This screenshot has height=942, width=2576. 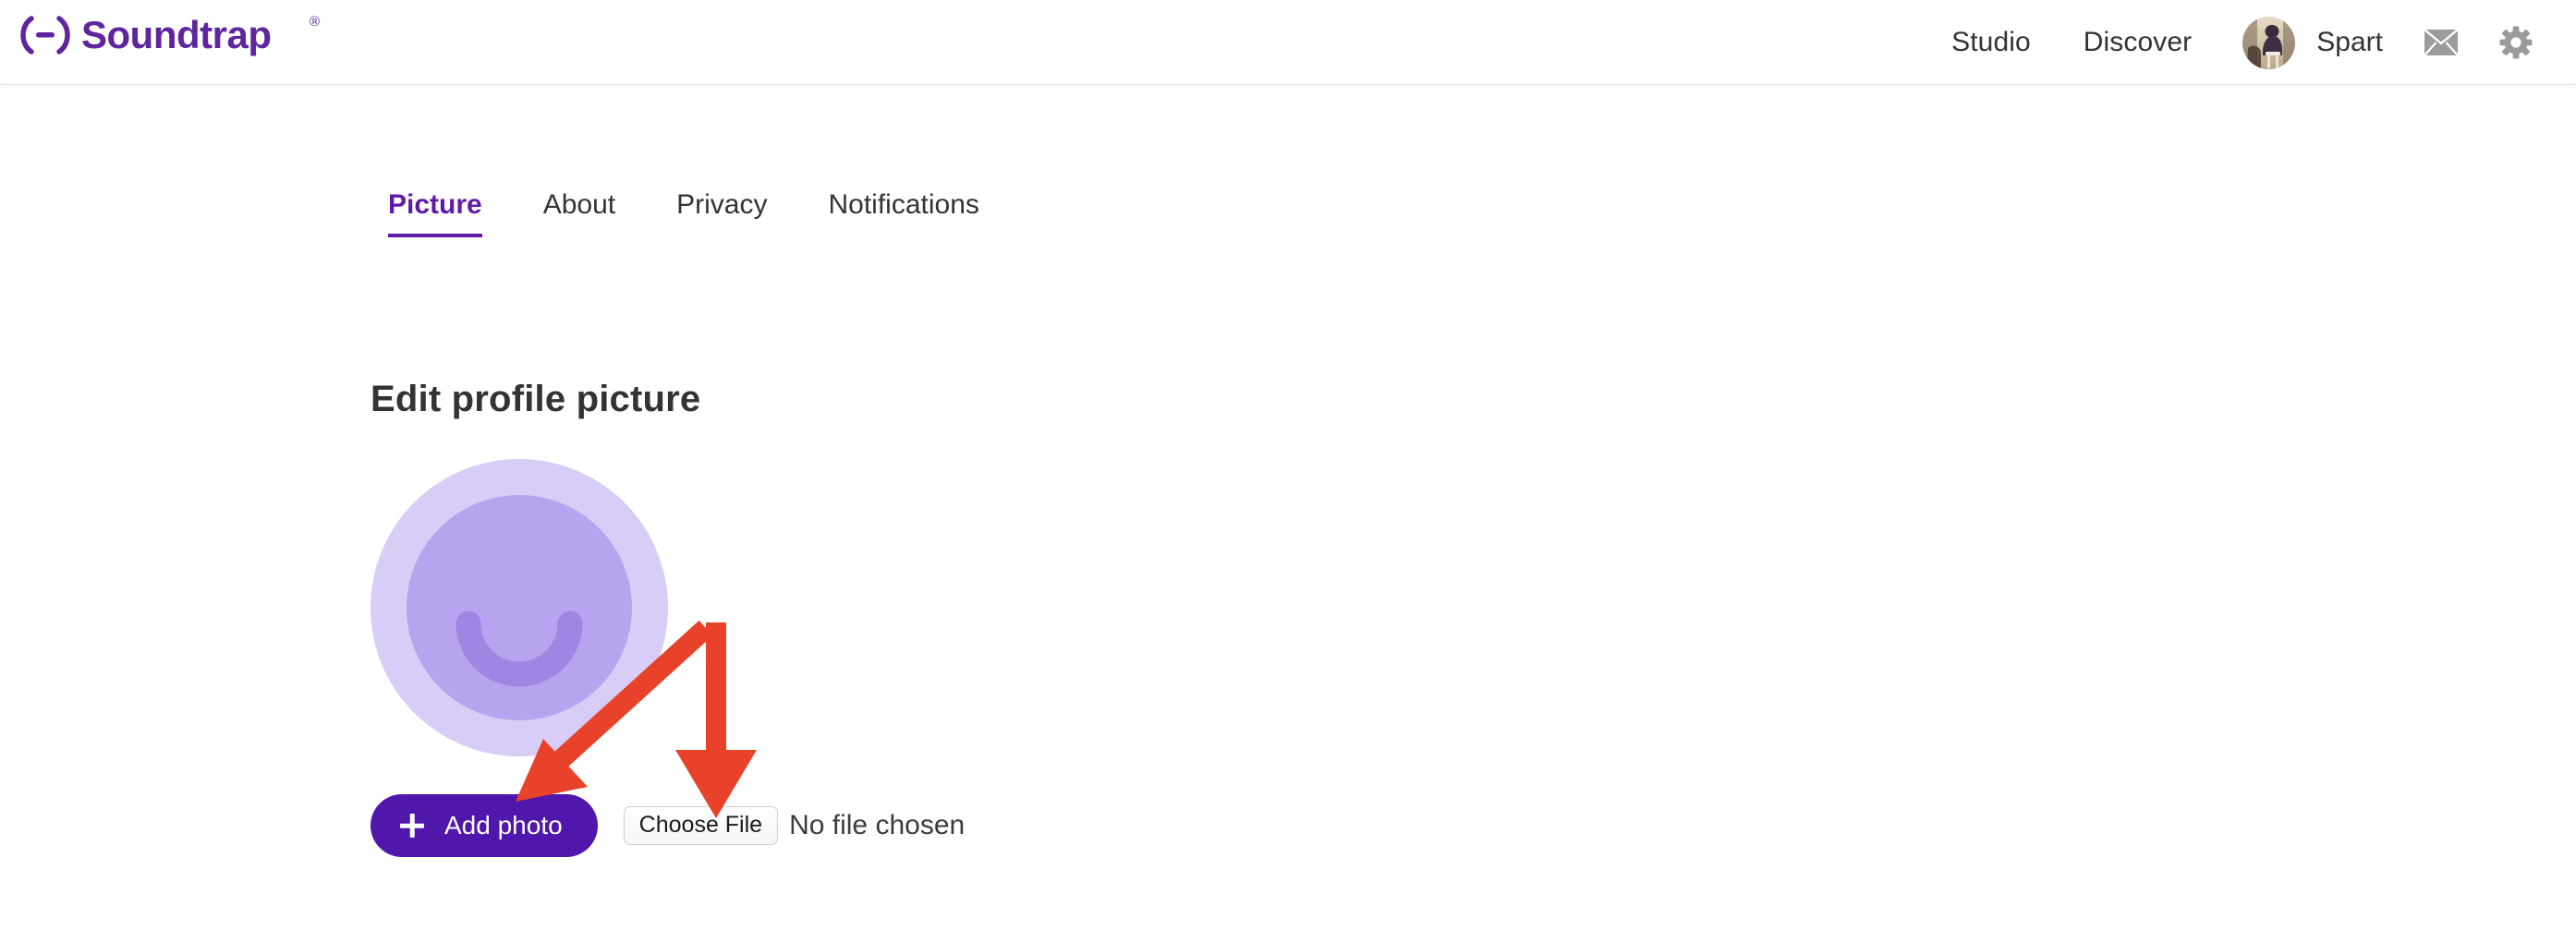 What do you see at coordinates (579, 213) in the screenshot?
I see `tab-about: About` at bounding box center [579, 213].